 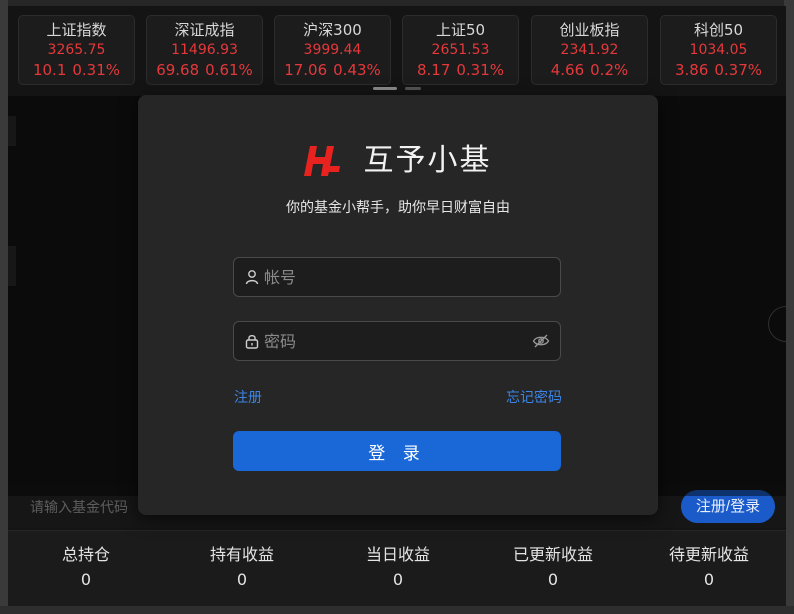 I want to click on app-tagline: 你的基金小帮手，助你早日财富自由, so click(x=398, y=208).